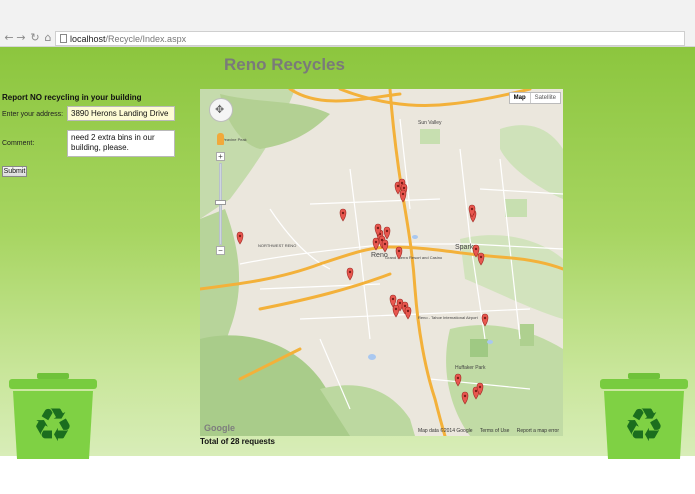 The width and height of the screenshot is (695, 494). I want to click on back-icon: ←, so click(9, 38).